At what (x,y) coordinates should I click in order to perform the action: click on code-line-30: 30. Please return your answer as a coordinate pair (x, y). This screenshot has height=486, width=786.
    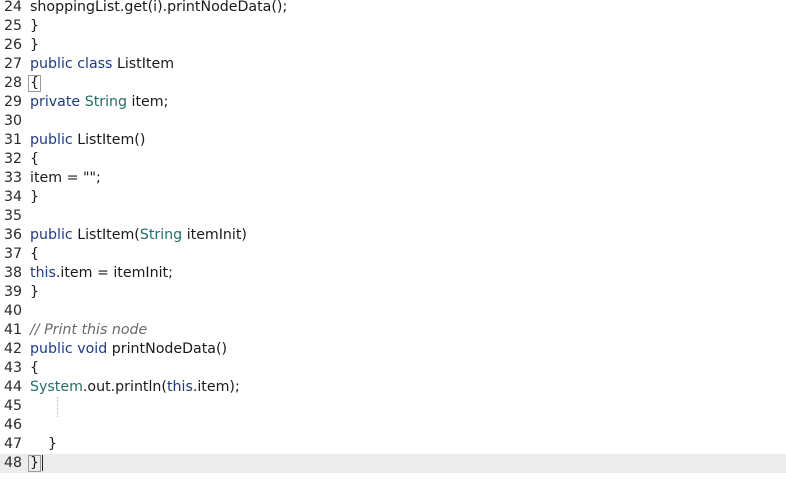
    Looking at the image, I should click on (393, 121).